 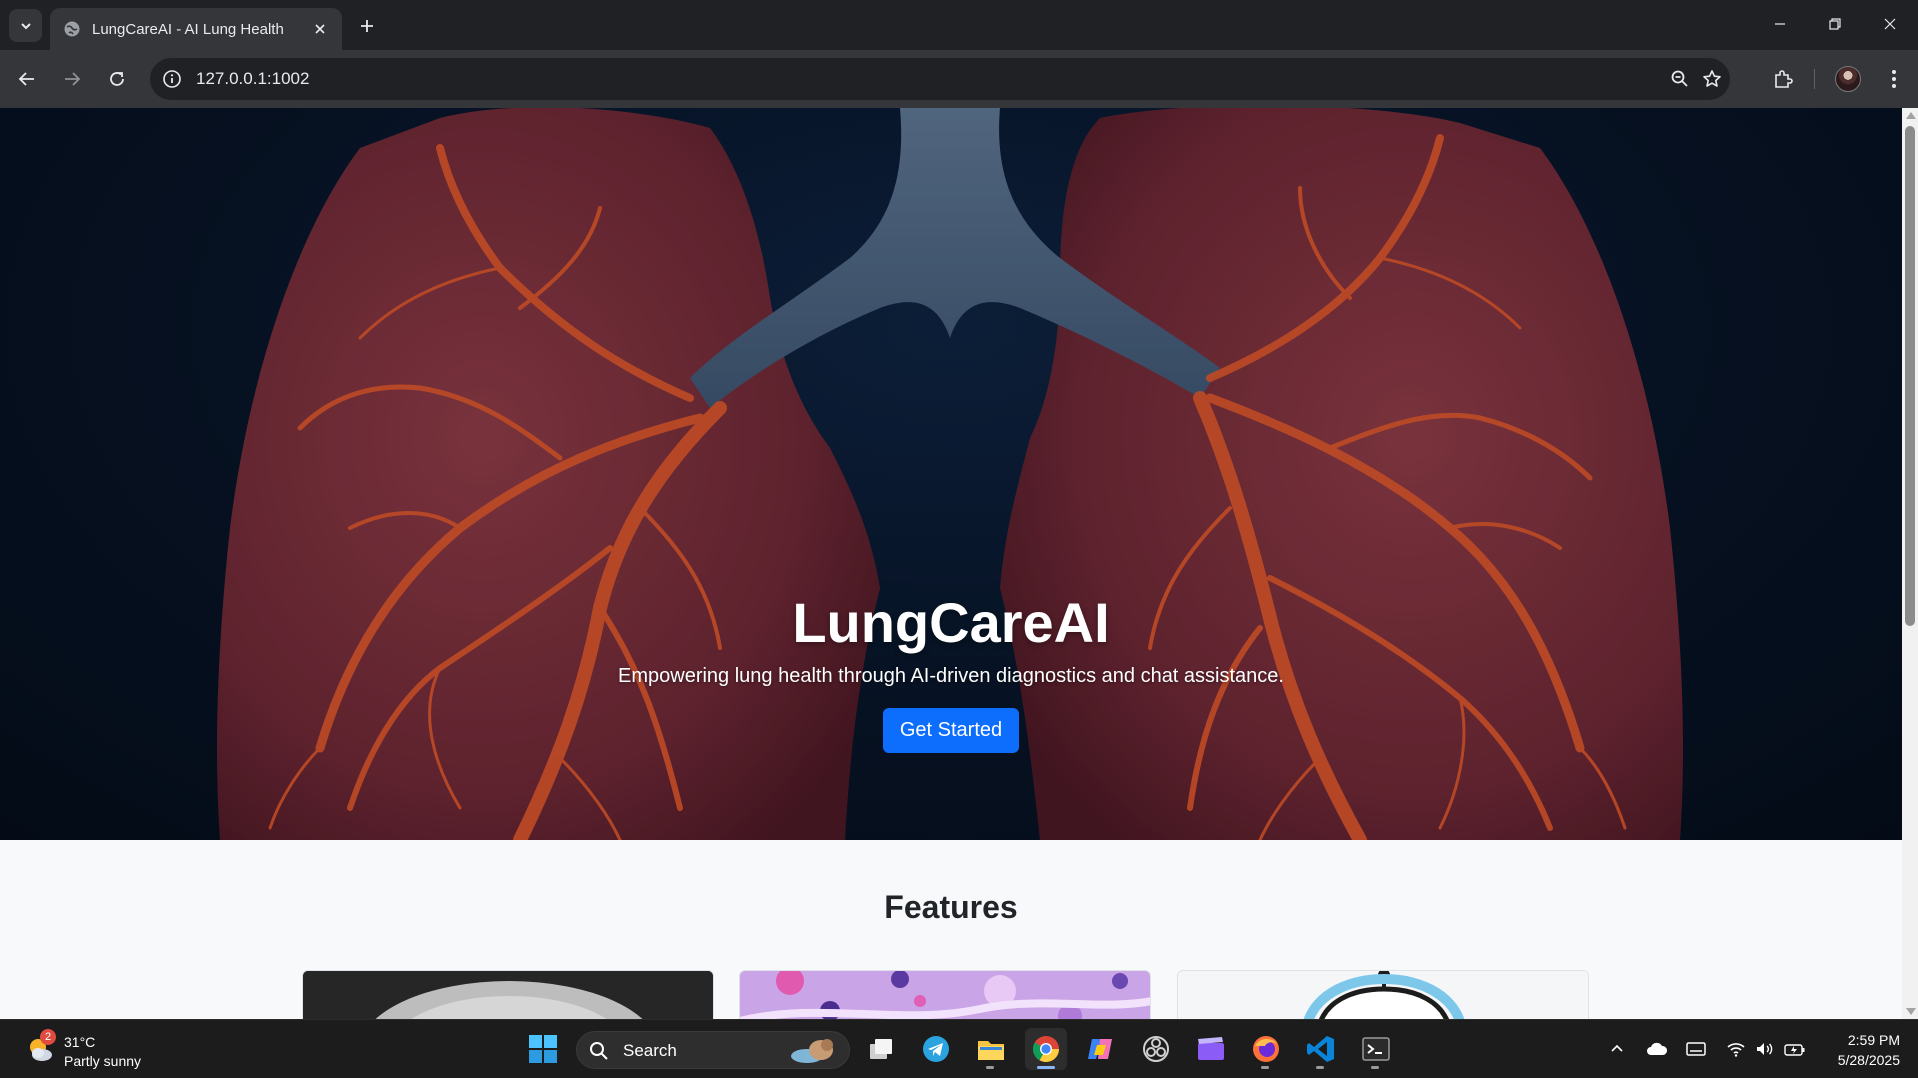 I want to click on telegram-icon, so click(x=936, y=1049).